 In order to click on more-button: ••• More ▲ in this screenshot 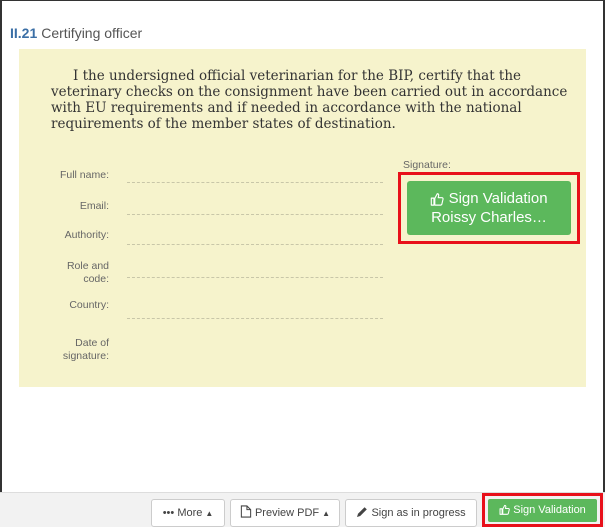, I will do `click(188, 513)`.